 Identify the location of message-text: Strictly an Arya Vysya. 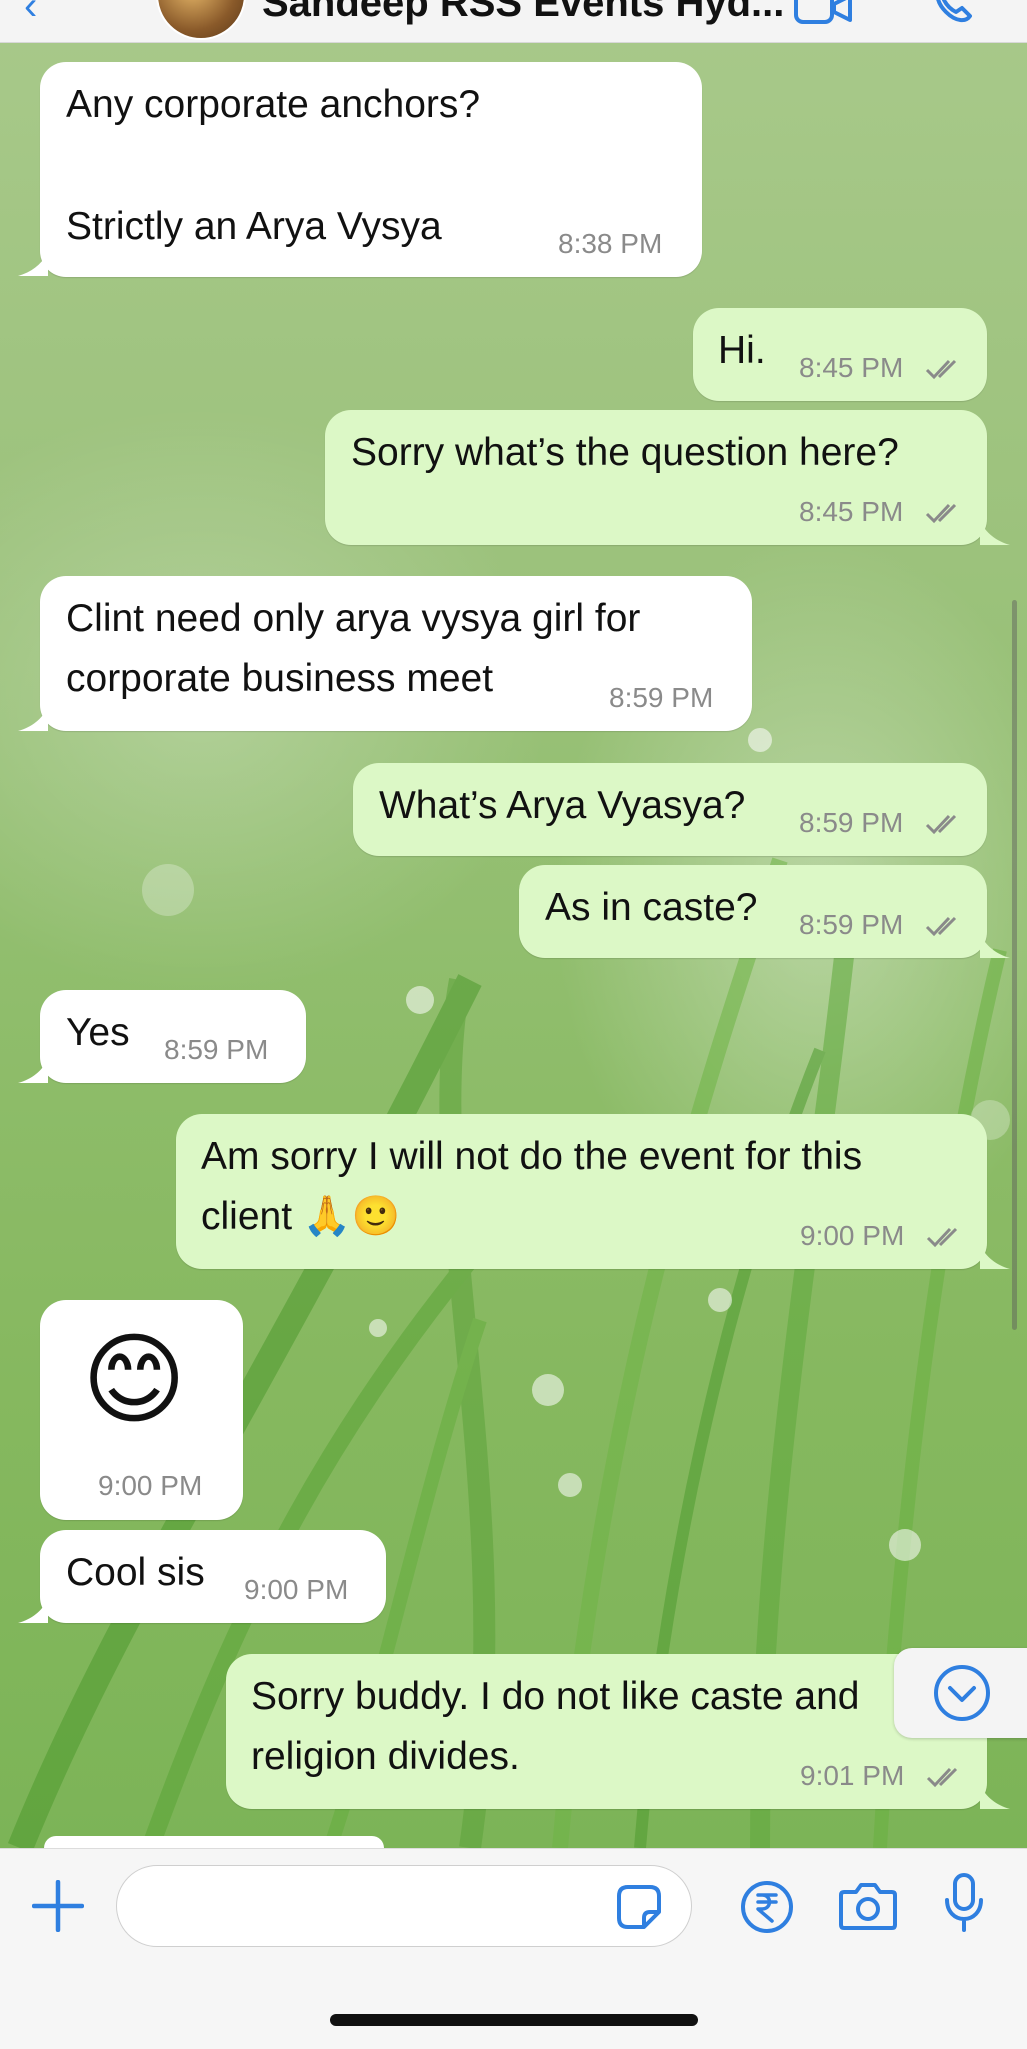
(254, 226).